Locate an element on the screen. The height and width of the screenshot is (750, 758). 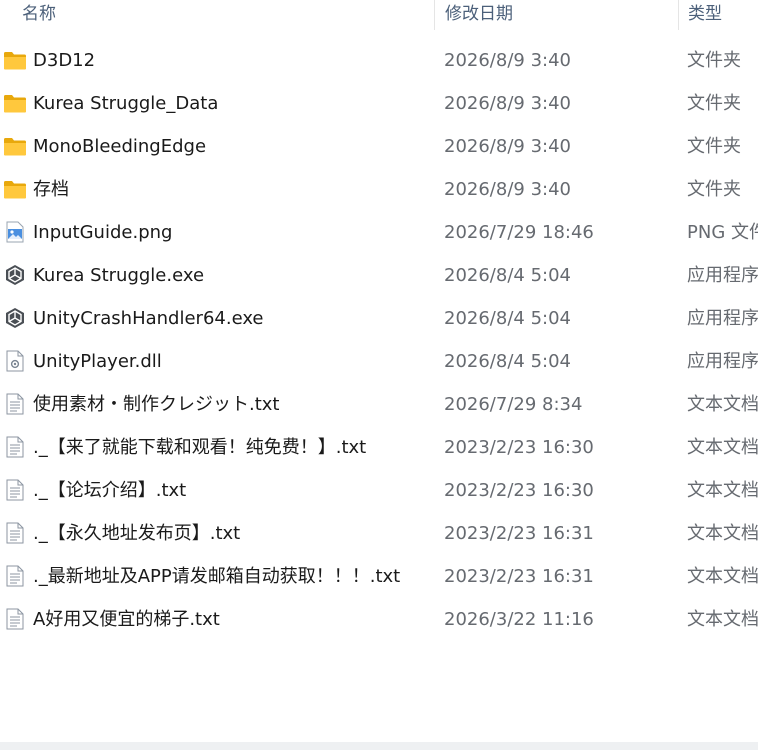
file-type: PNG 文件 is located at coordinates (722, 232).